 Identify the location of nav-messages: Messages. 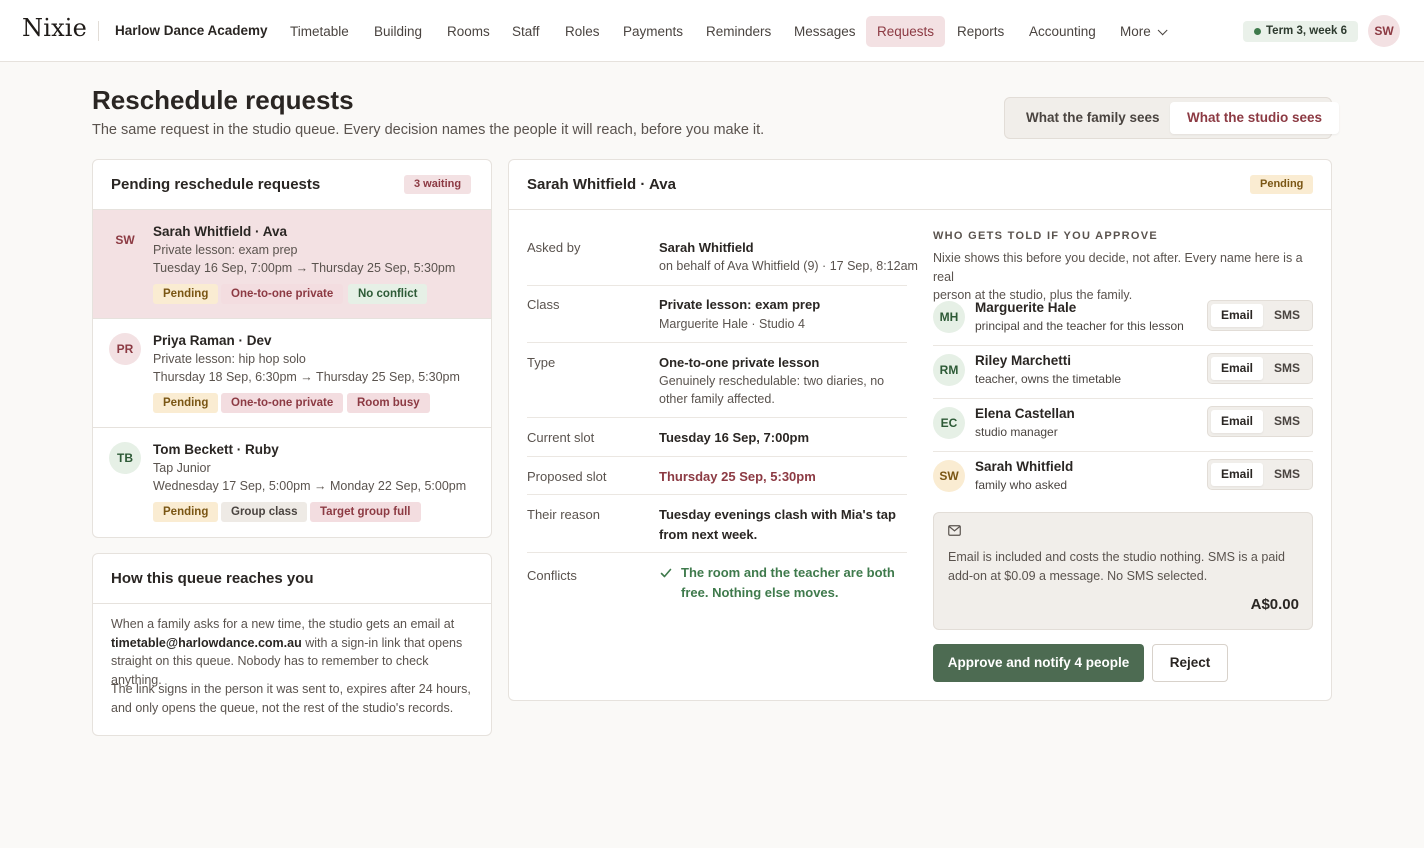
(825, 31).